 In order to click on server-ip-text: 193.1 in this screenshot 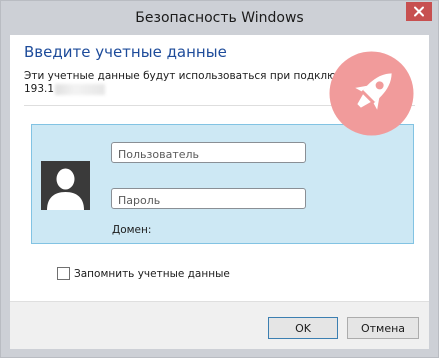, I will do `click(39, 89)`.